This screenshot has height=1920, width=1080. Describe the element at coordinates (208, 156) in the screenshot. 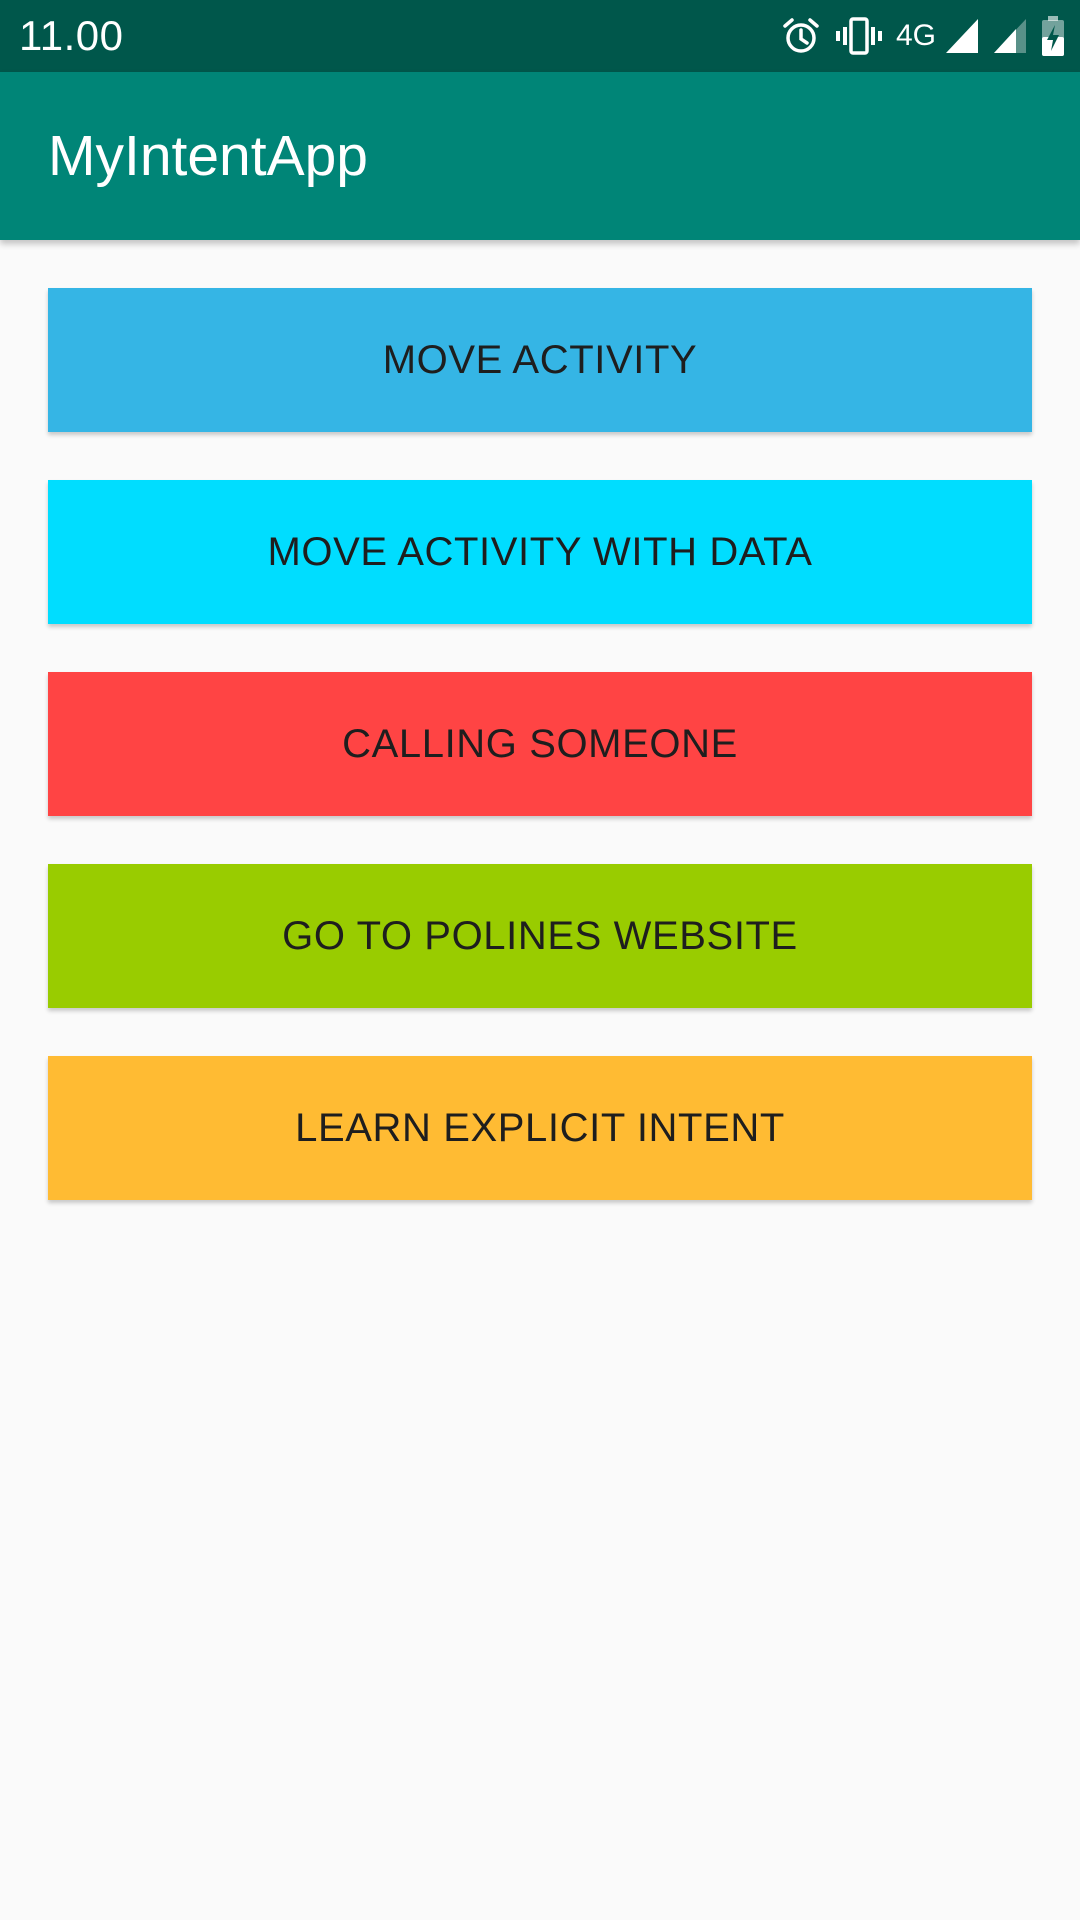

I see `app-title: MyIntentApp` at that location.